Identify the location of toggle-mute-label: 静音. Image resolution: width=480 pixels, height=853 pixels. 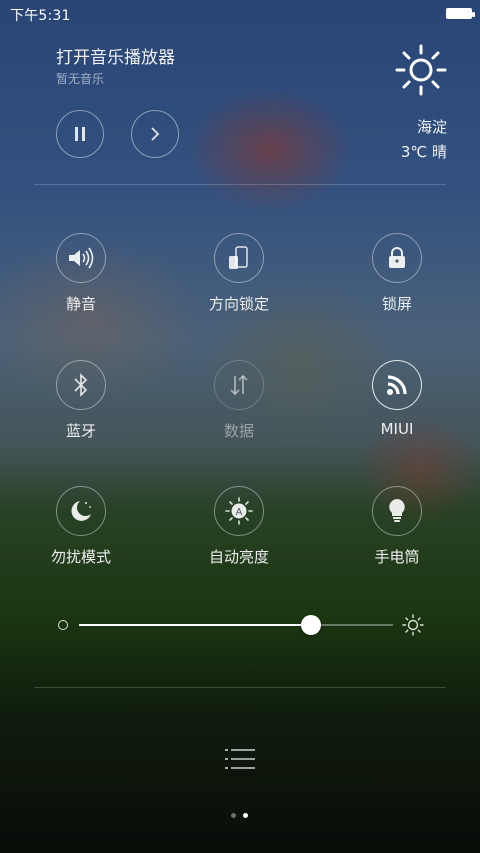
(80, 304).